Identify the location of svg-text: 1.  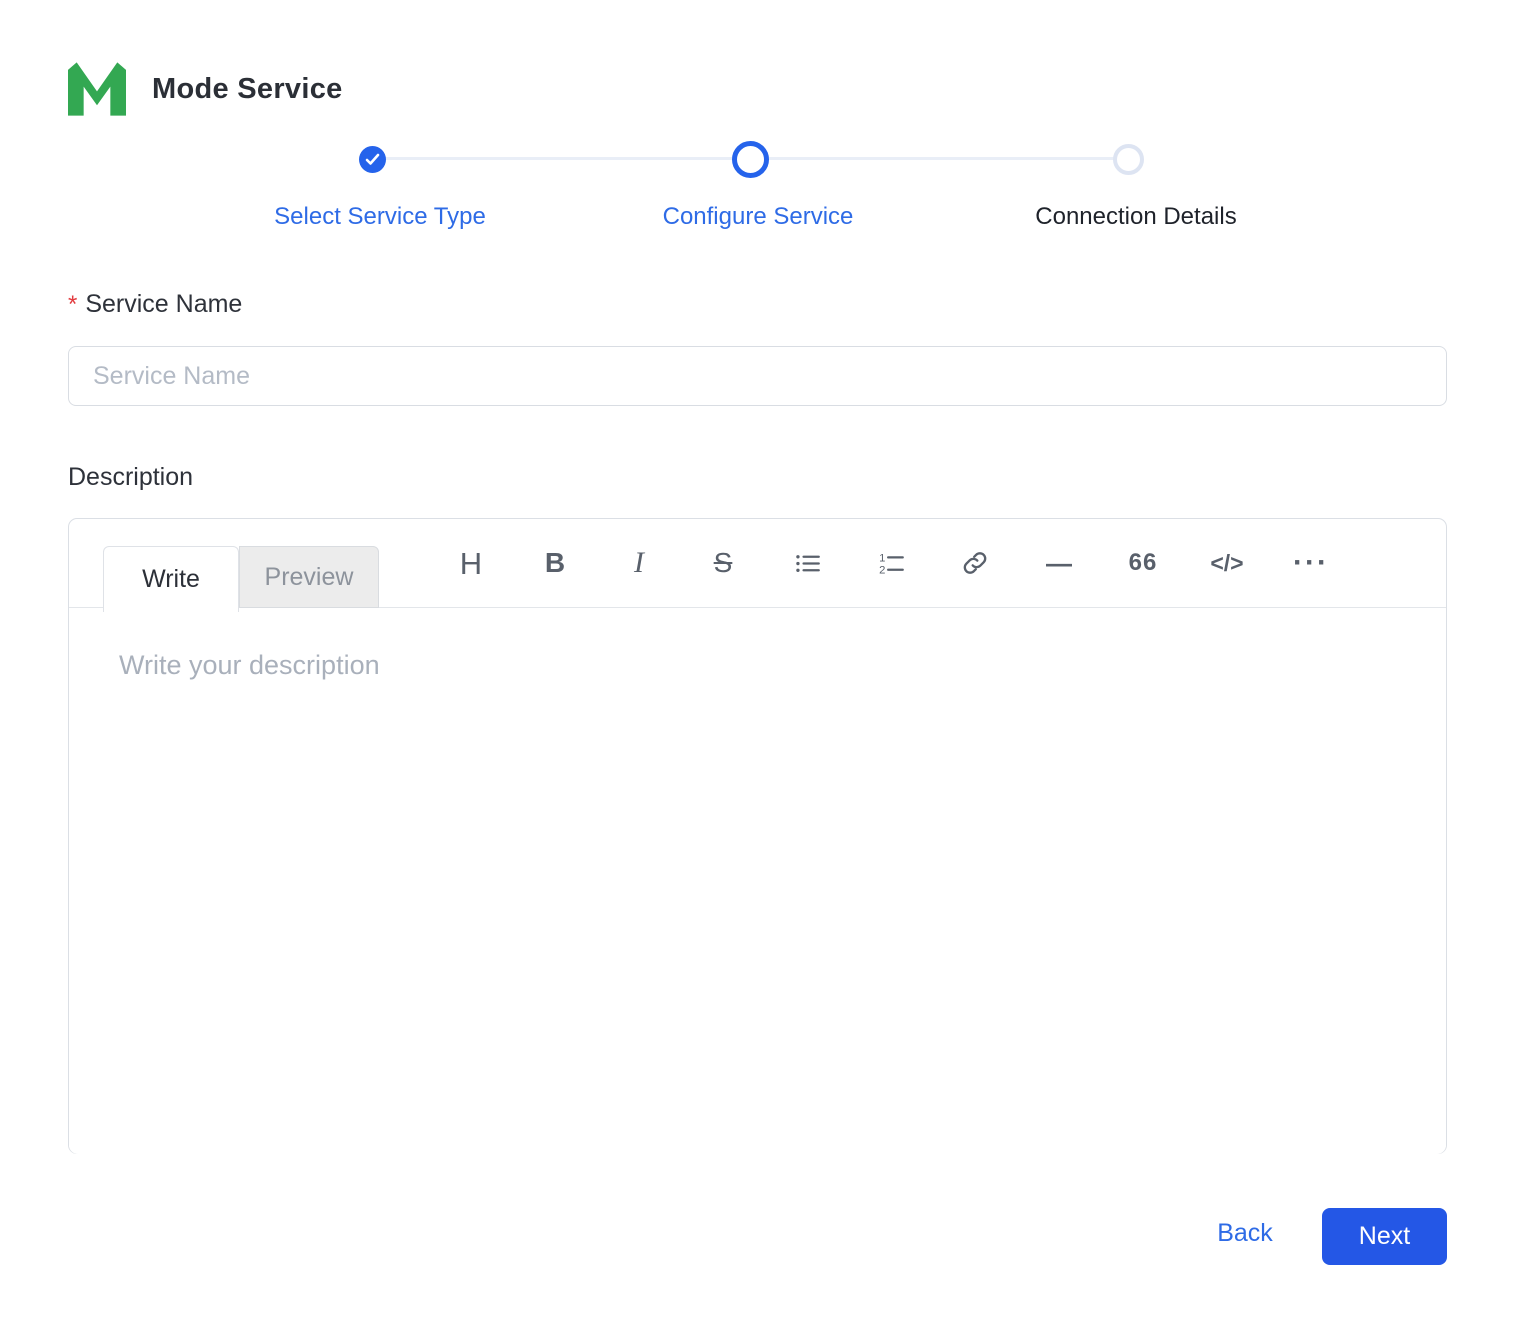
(882, 558).